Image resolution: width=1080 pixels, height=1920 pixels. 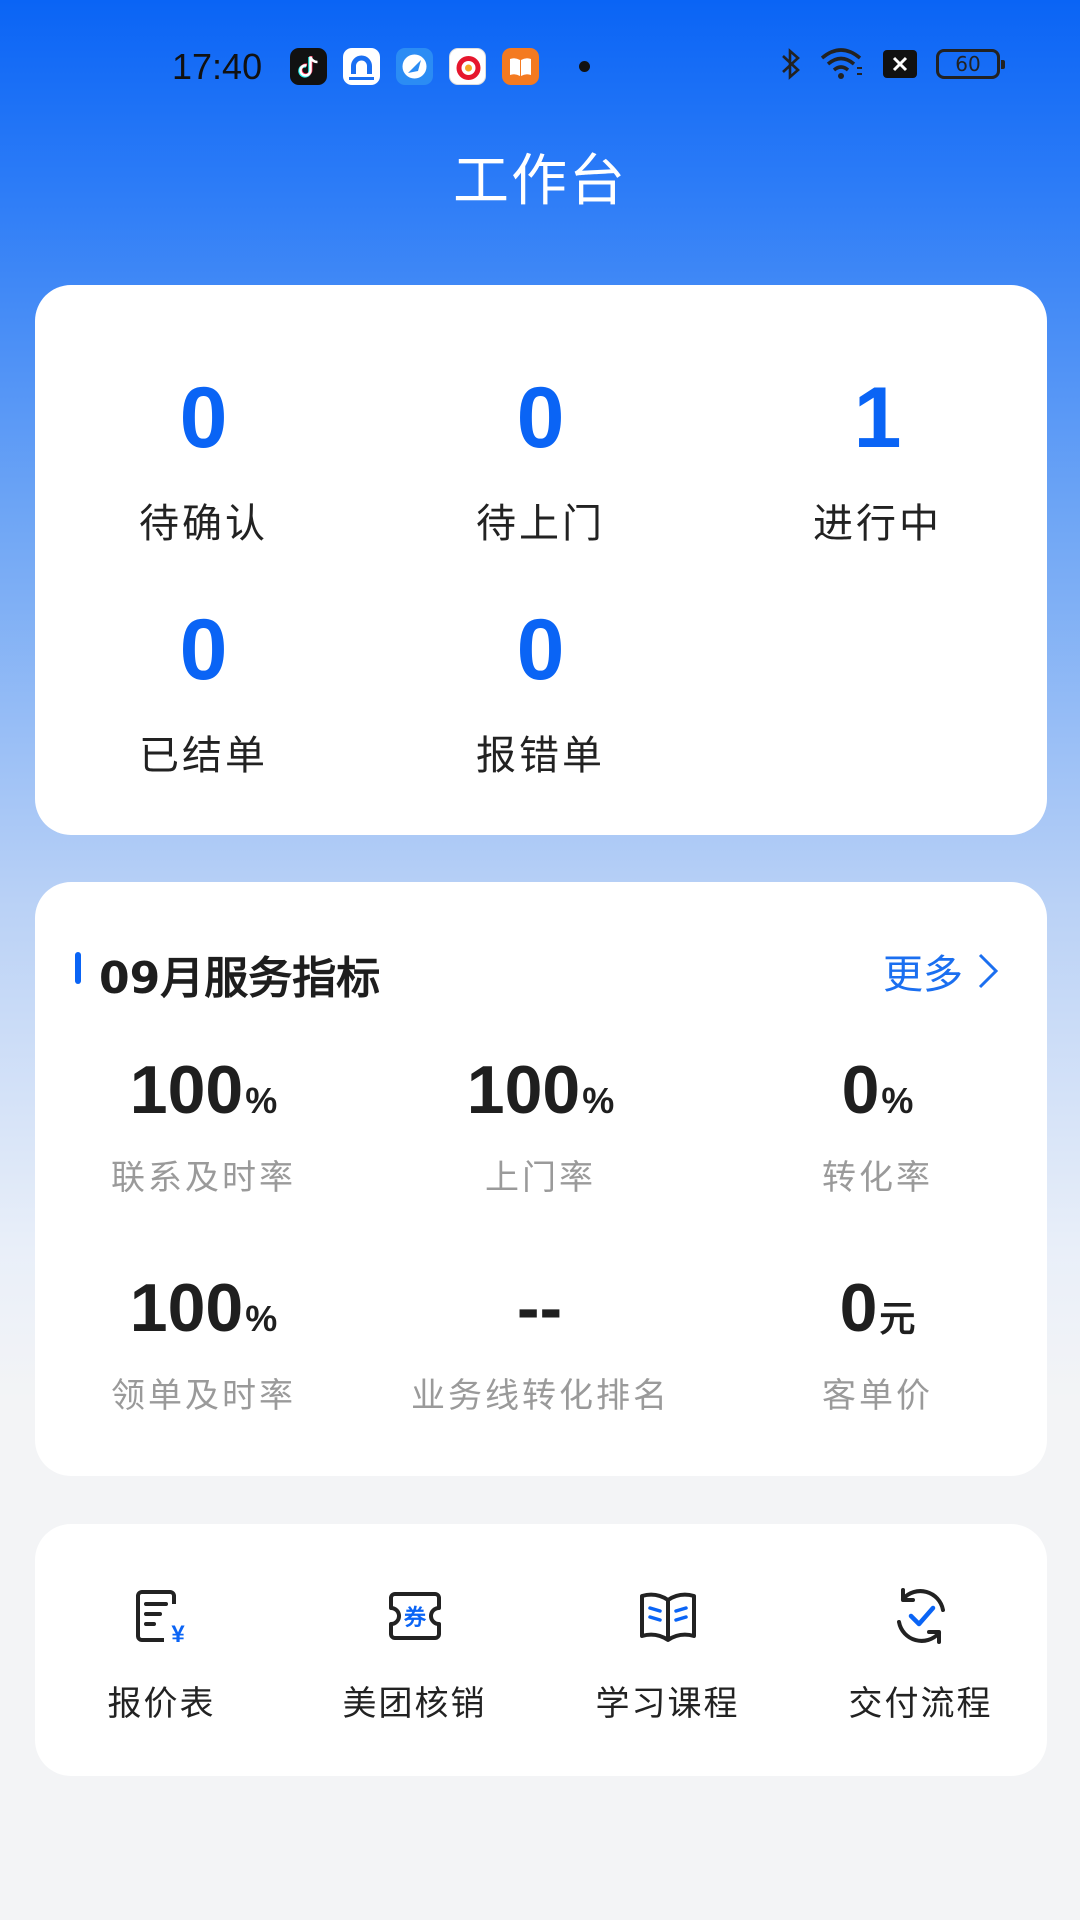 What do you see at coordinates (841, 63) in the screenshot?
I see `wifi-icon` at bounding box center [841, 63].